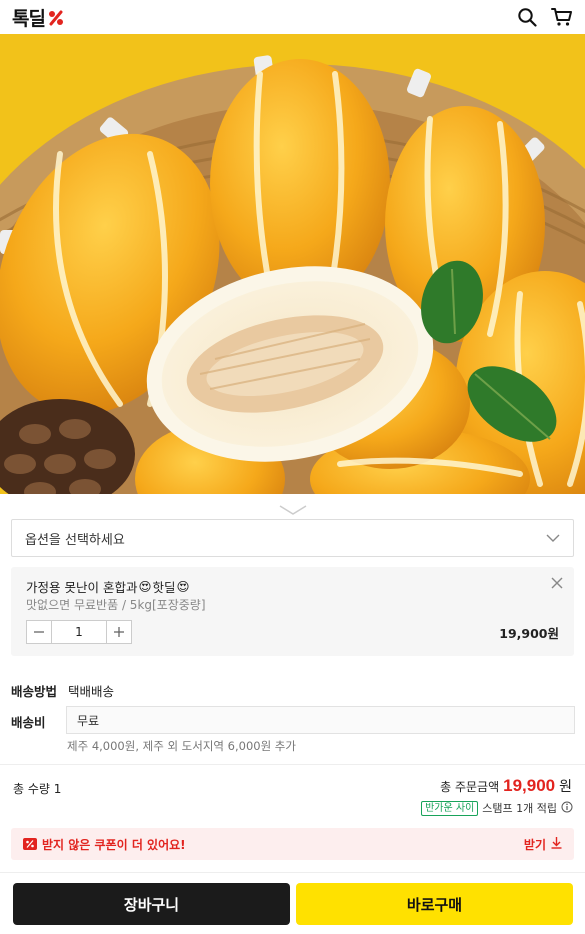 The height and width of the screenshot is (934, 585). What do you see at coordinates (293, 510) in the screenshot?
I see `collapse-chevron-icon` at bounding box center [293, 510].